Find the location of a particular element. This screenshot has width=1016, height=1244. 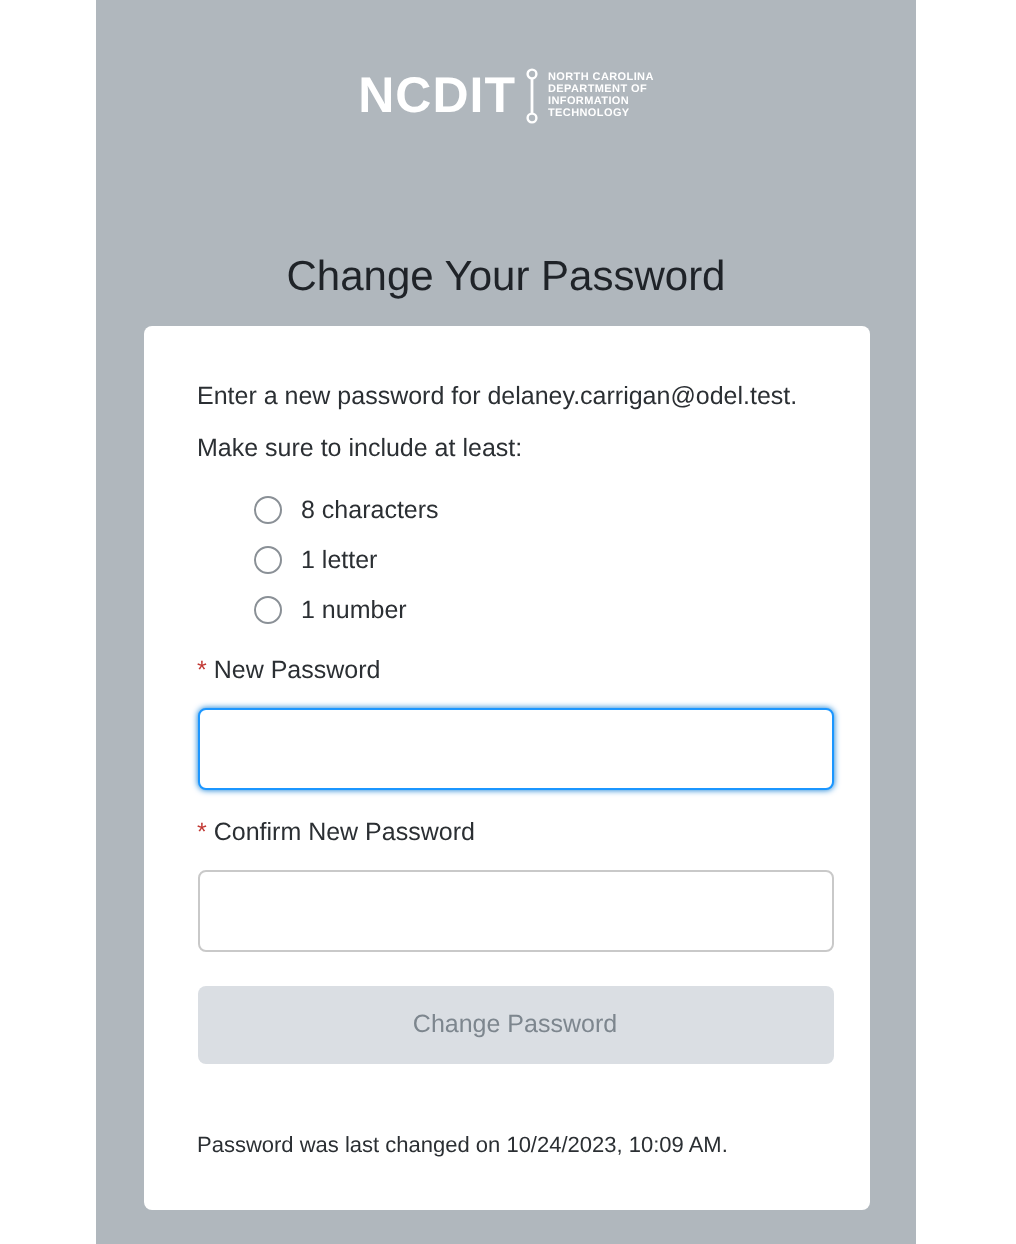

intro-text: Enter a new password for delaney.carrigan@odel.test. is located at coordinates (498, 396).